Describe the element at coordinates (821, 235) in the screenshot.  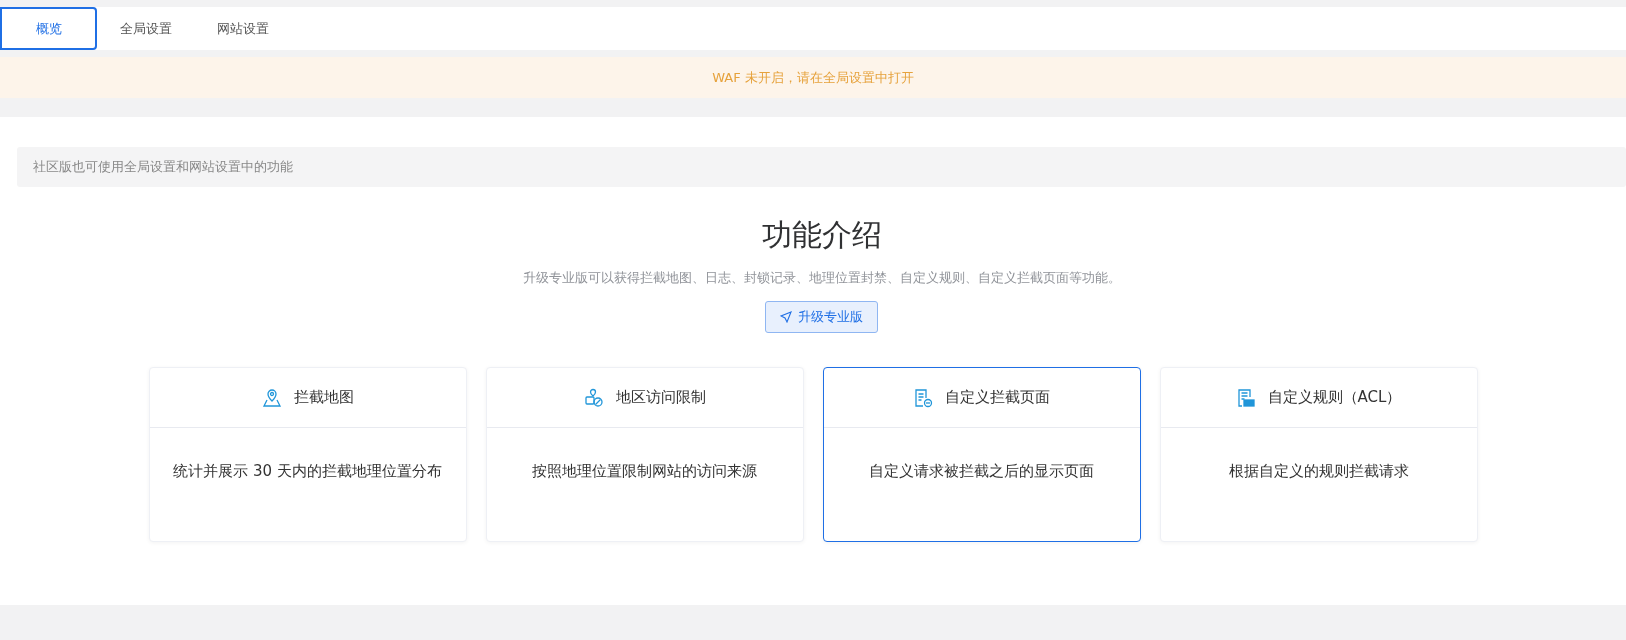
I see `section-title: 功能介绍` at that location.